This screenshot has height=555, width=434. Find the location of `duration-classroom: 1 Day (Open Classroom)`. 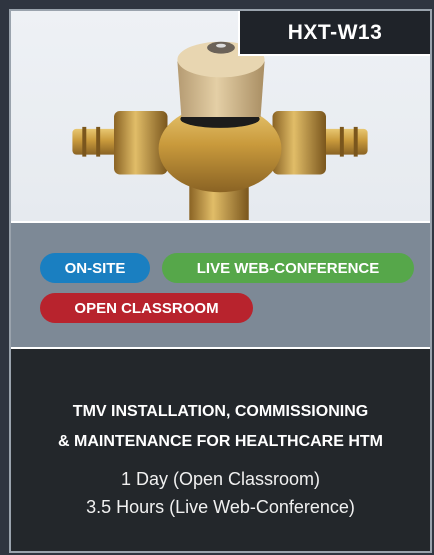

duration-classroom: 1 Day (Open Classroom) is located at coordinates (220, 479).